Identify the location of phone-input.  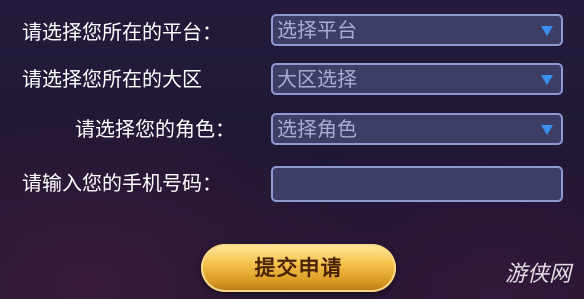
(419, 184).